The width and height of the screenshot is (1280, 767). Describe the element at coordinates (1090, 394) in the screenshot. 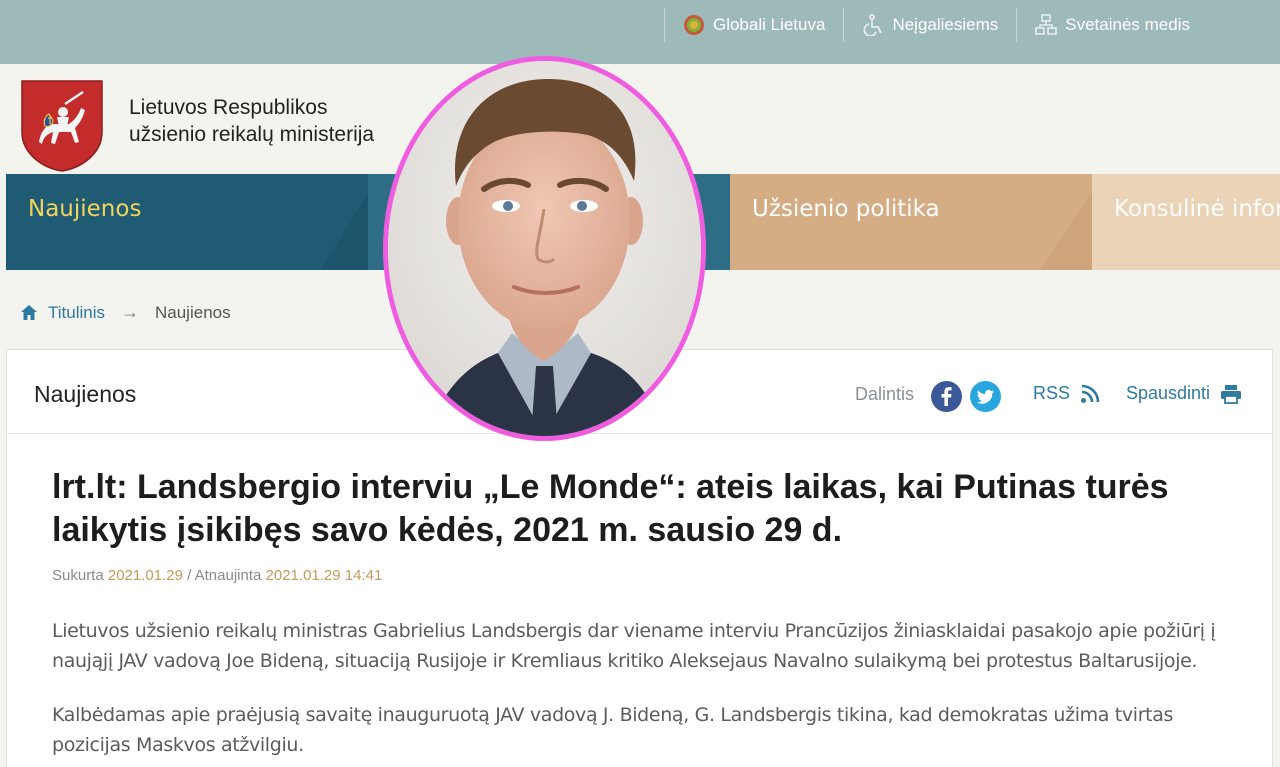

I see `rss-icon` at that location.